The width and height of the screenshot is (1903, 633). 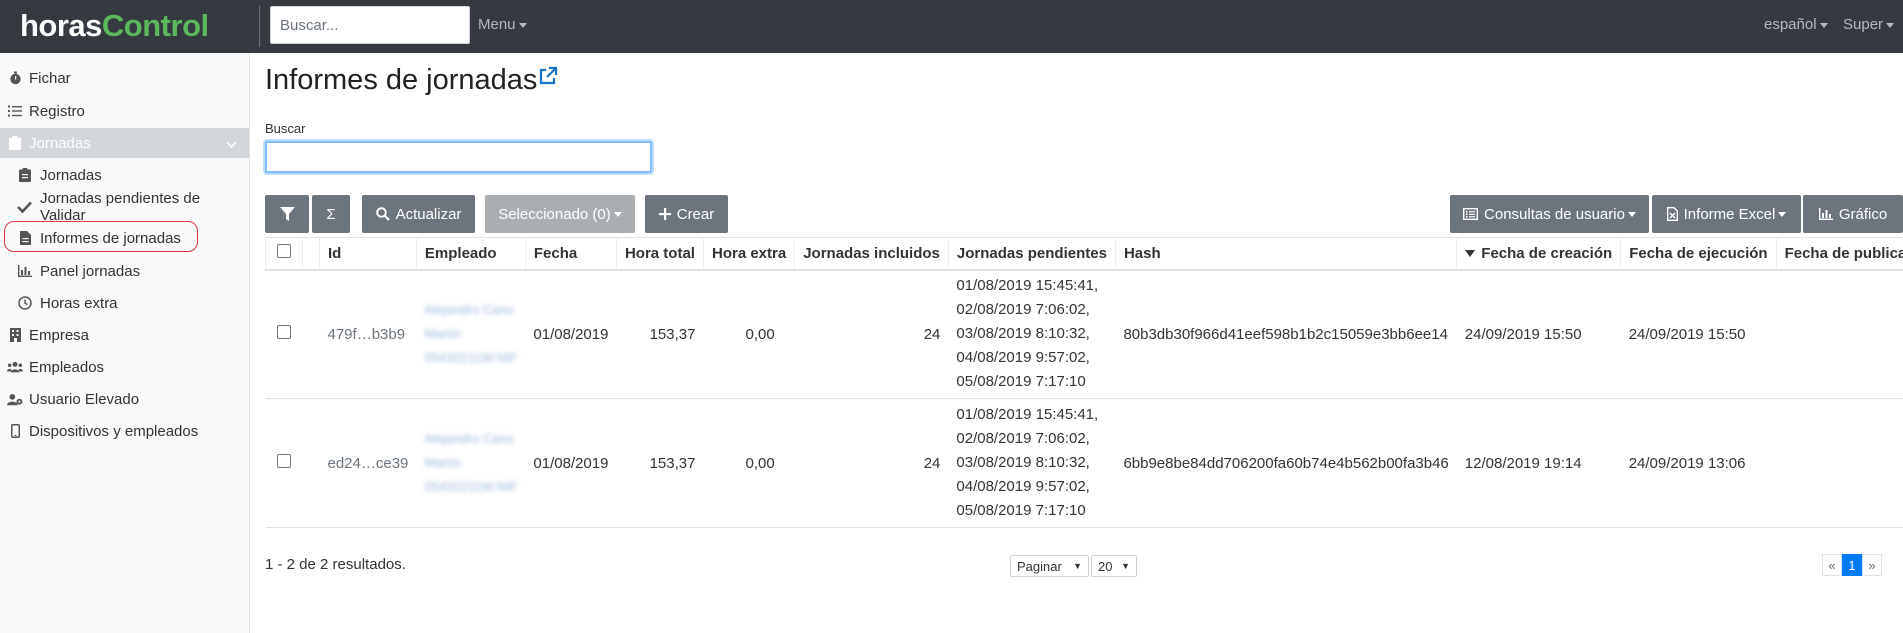 I want to click on chart-button: Gráfico, so click(x=1853, y=214).